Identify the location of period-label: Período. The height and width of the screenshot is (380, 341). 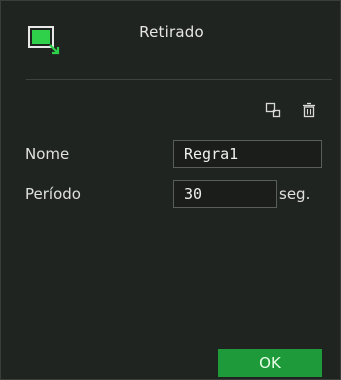
(53, 194).